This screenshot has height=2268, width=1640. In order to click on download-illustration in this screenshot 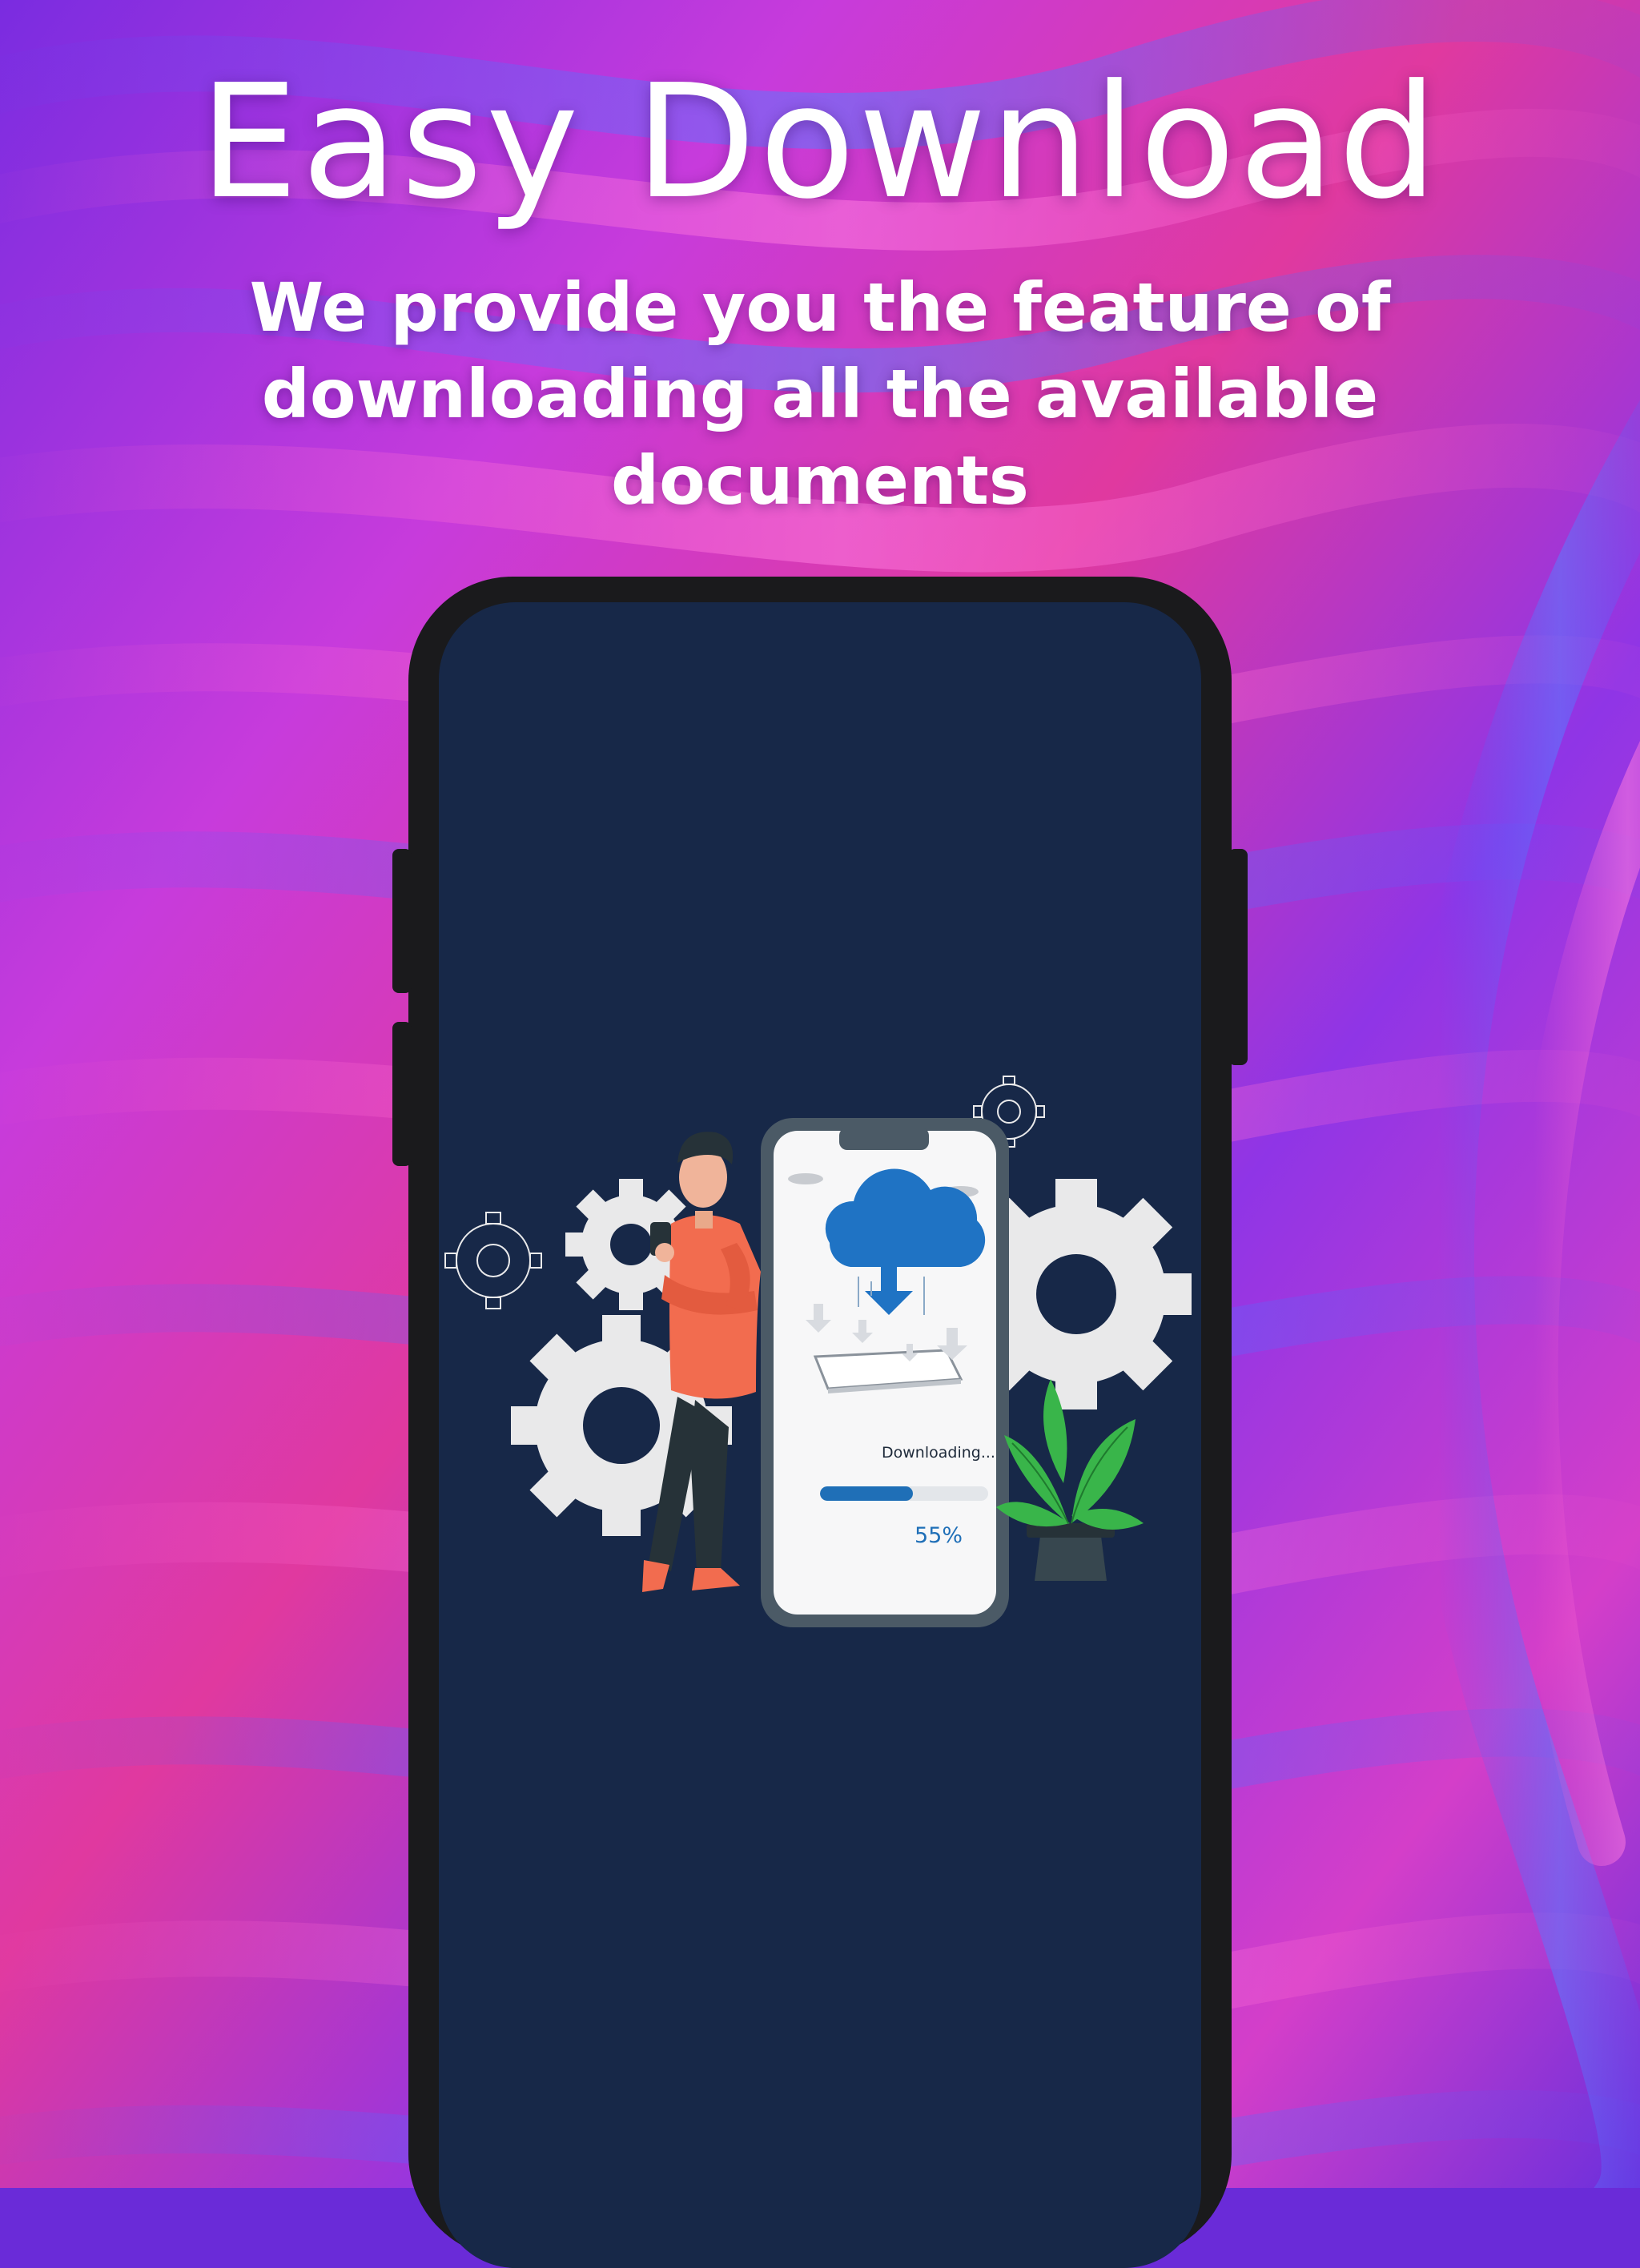, I will do `click(818, 1351)`.